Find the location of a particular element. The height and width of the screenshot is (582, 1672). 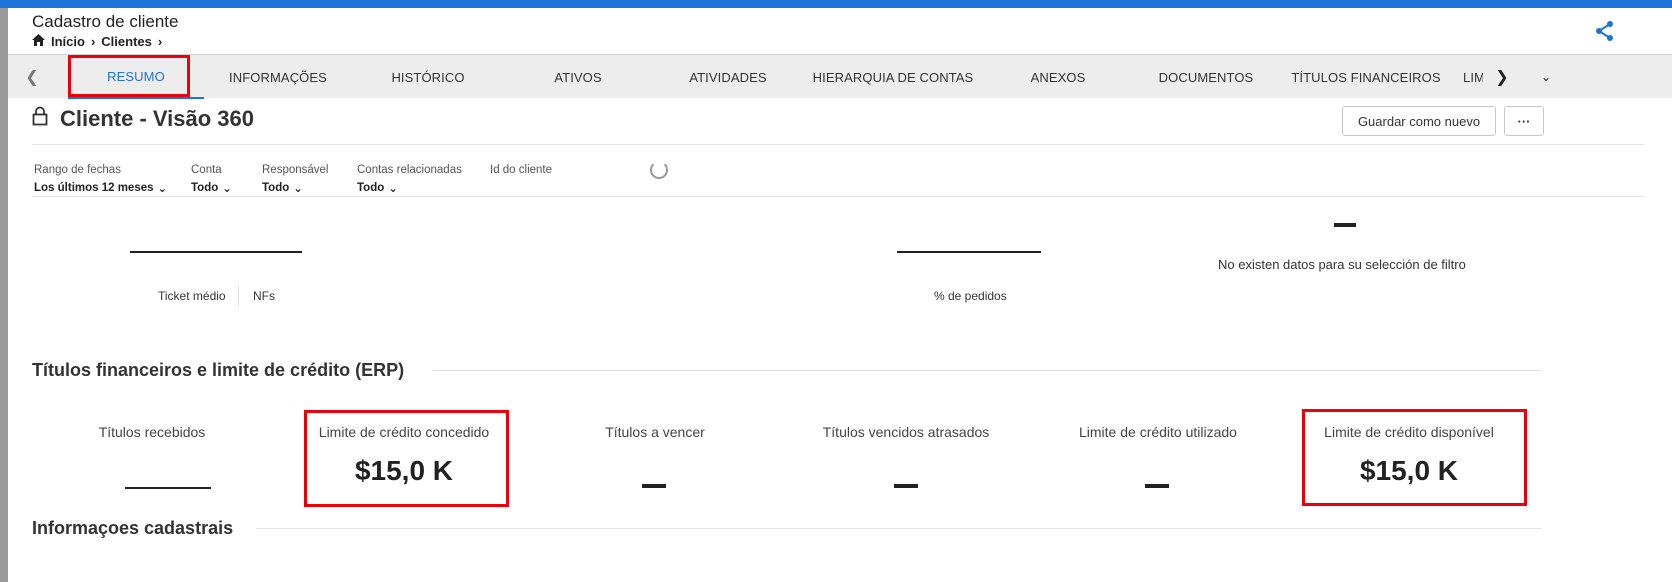

tab-hierarquia-de-contas: HIERARQUIA DE CONTAS is located at coordinates (893, 77).